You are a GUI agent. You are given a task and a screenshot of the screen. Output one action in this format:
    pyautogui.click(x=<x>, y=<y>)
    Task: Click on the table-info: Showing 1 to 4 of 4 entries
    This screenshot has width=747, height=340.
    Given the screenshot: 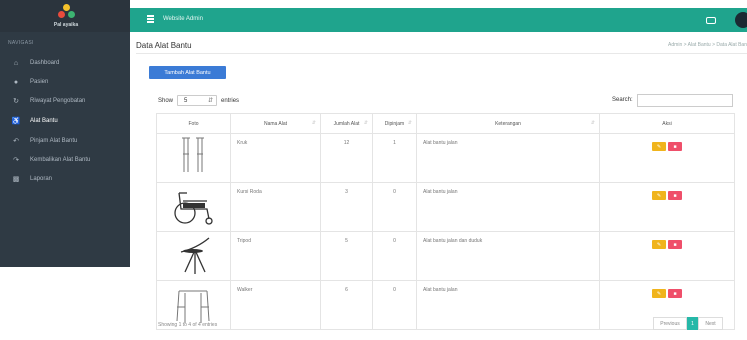 What is the action you would take?
    pyautogui.click(x=188, y=325)
    